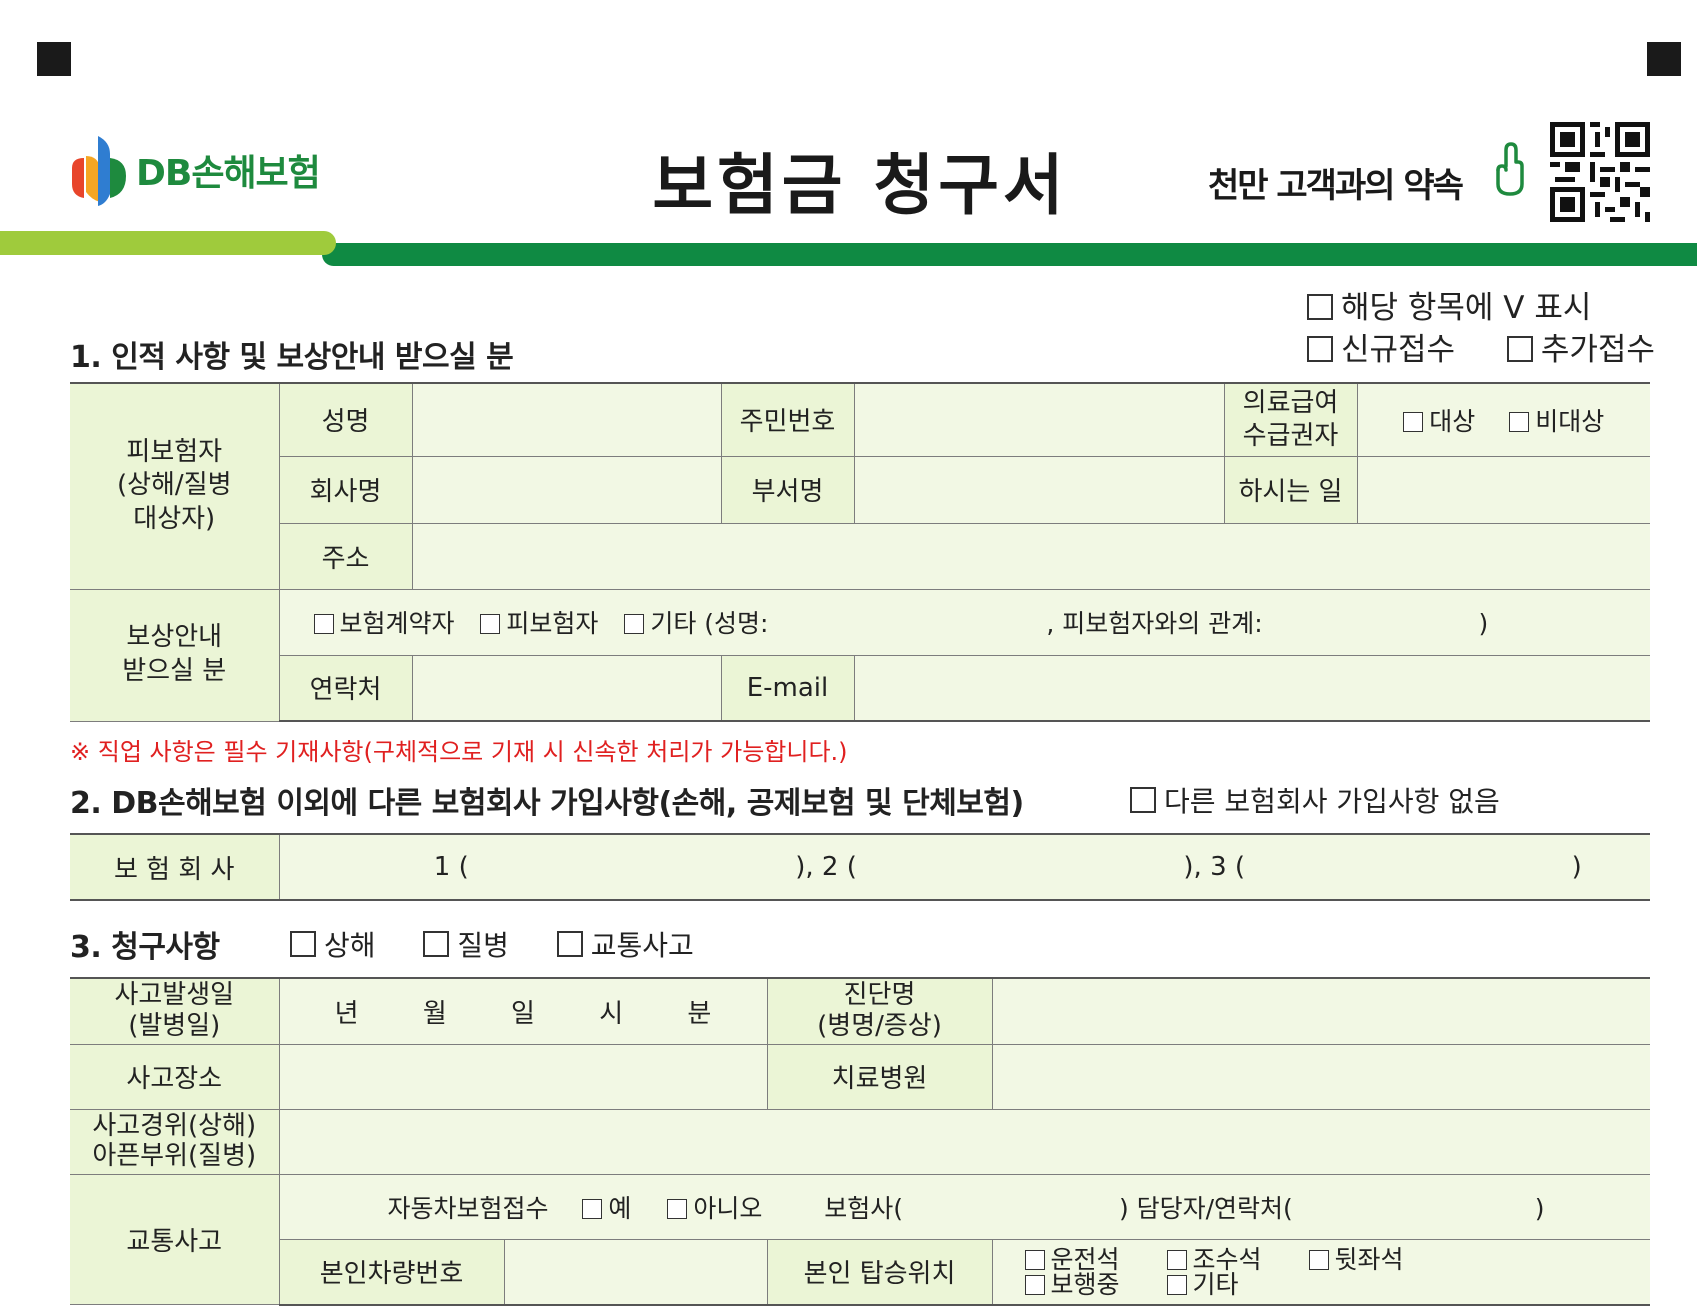 This screenshot has height=1306, width=1697. What do you see at coordinates (466, 945) in the screenshot?
I see `disease-option: 질병` at bounding box center [466, 945].